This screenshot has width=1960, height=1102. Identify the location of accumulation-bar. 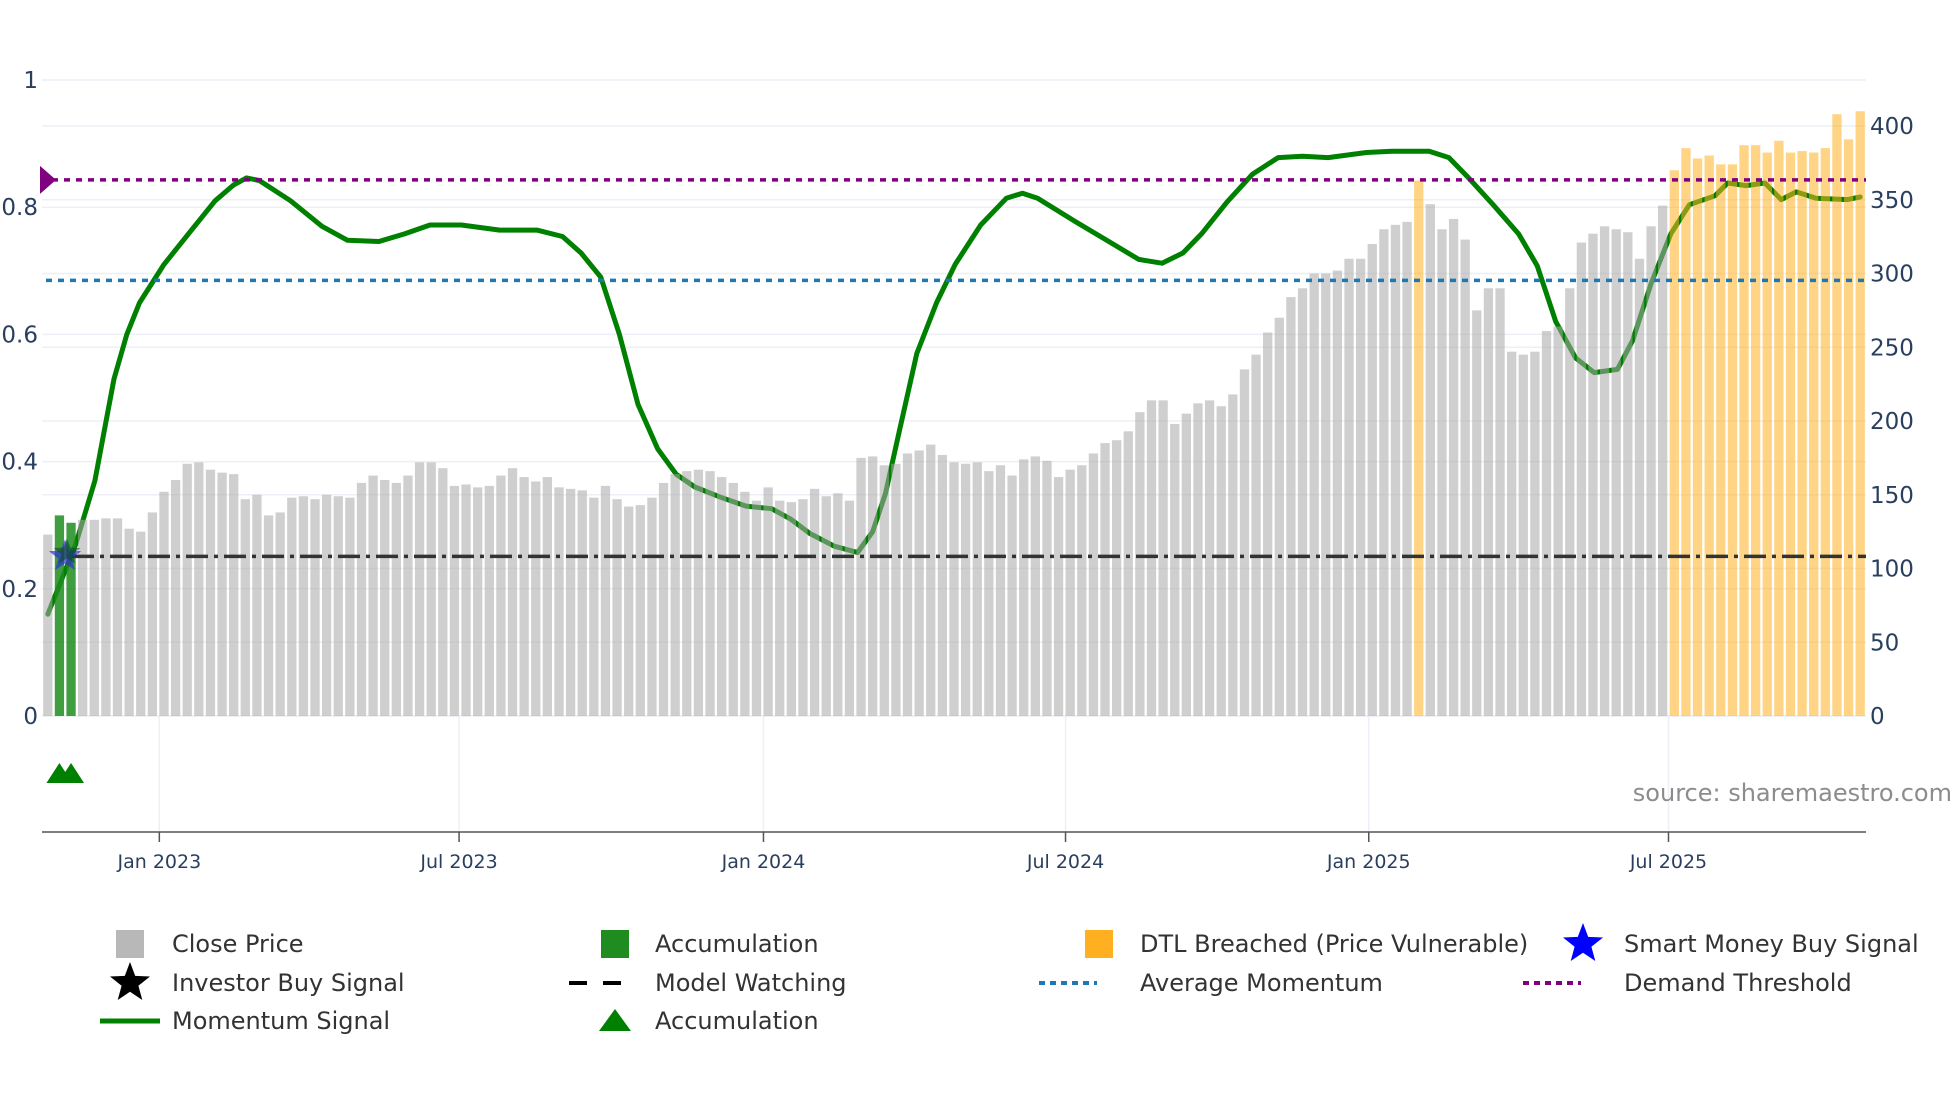
(59, 615).